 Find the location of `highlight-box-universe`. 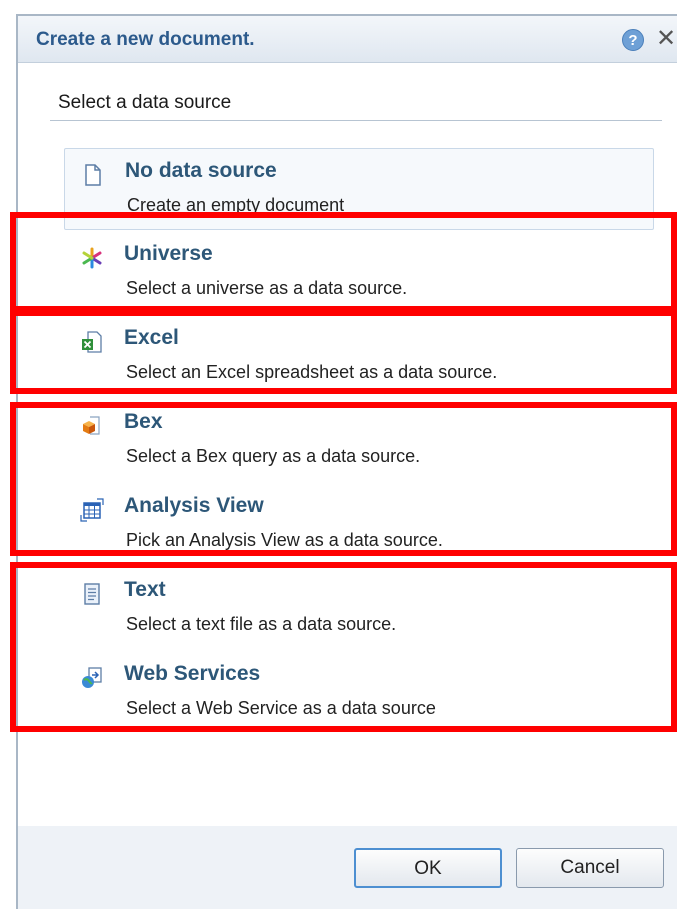

highlight-box-universe is located at coordinates (343, 262).